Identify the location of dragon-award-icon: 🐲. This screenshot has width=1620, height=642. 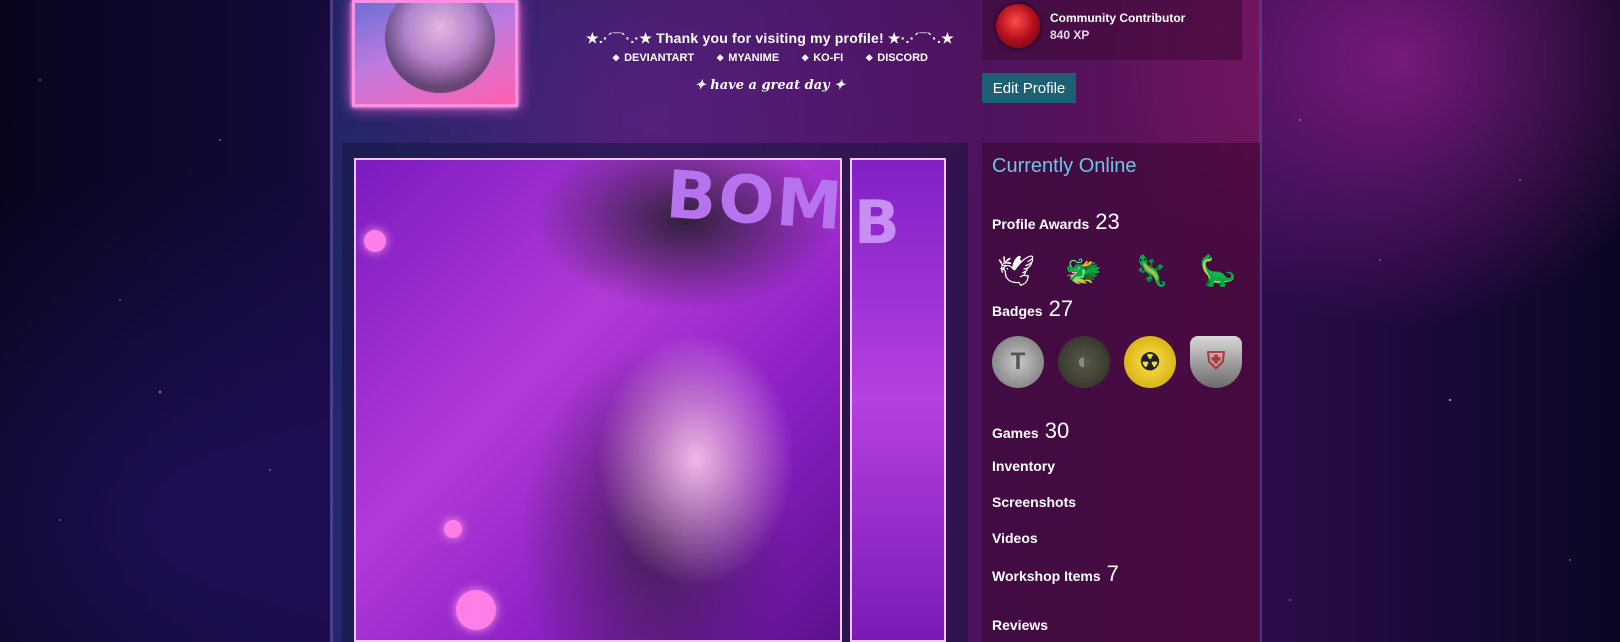
(1083, 271).